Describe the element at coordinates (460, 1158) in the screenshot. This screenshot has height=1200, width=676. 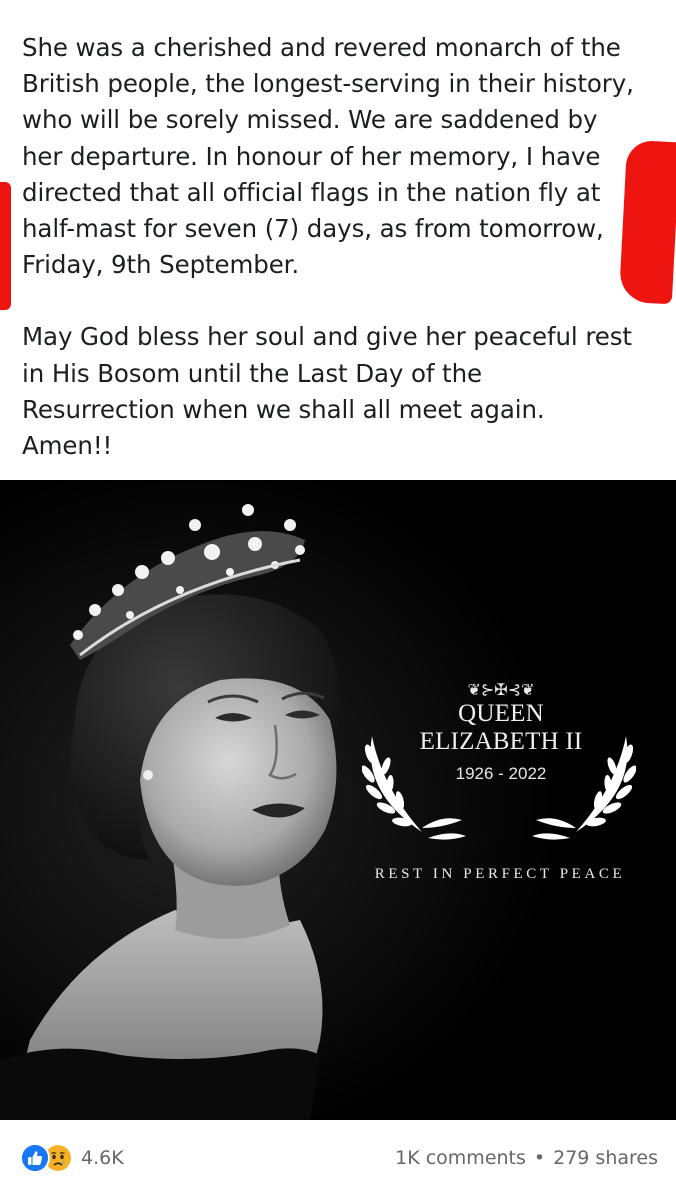
I see `comments-count-link: 1K comments` at that location.